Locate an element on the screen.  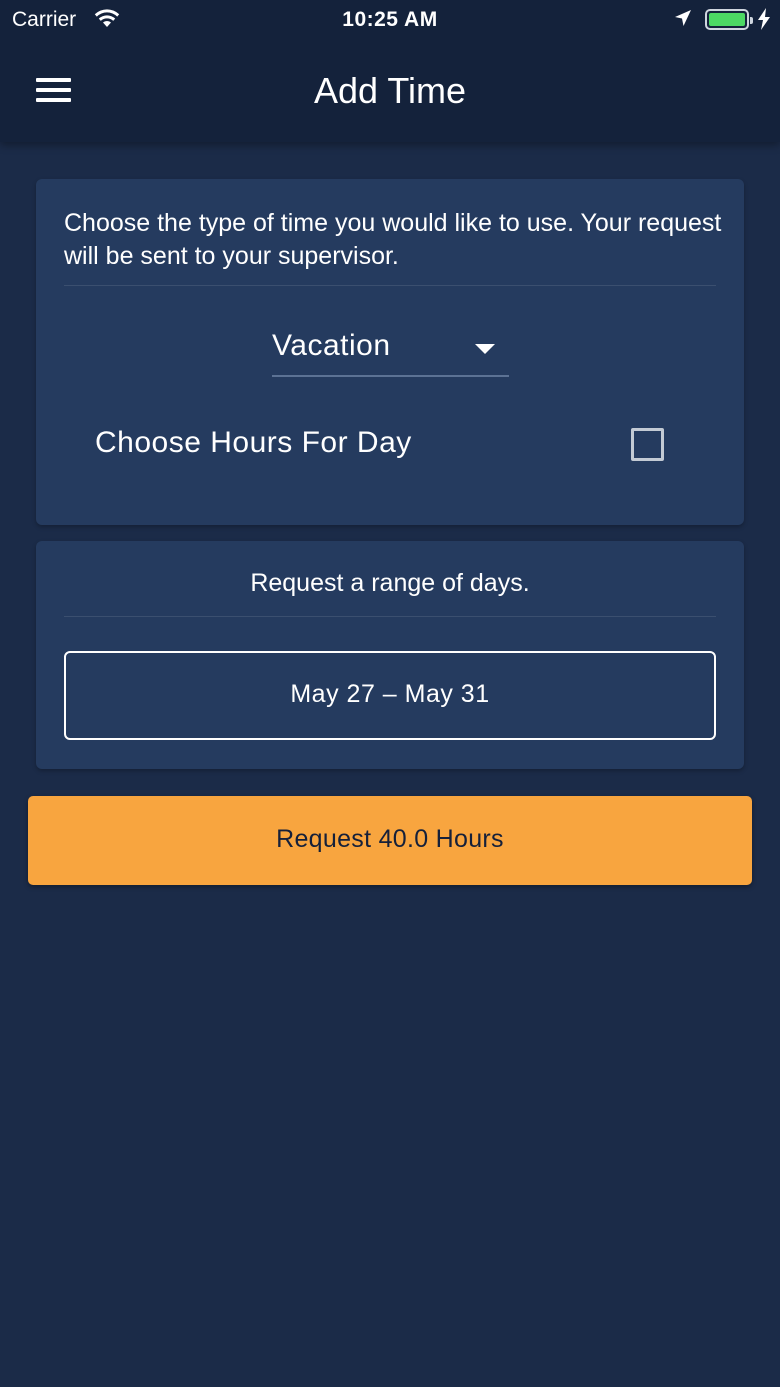
app-header: Carrier 10:25 AM Add Time is located at coordinates (390, 71).